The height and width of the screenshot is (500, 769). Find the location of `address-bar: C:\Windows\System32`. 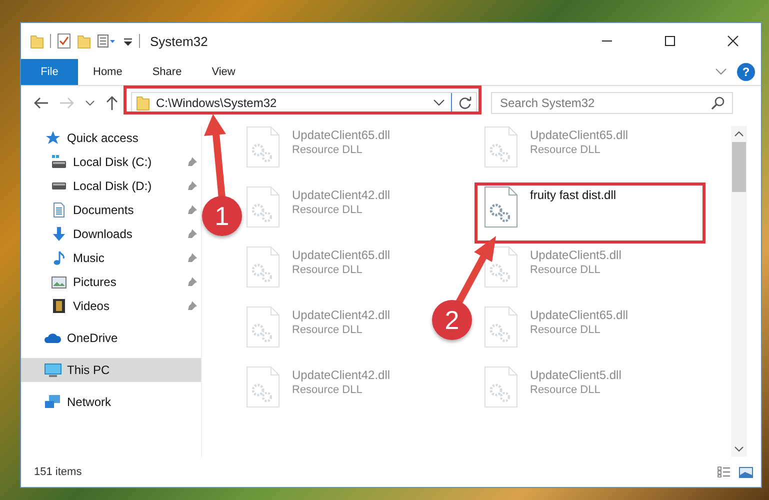

address-bar: C:\Windows\System32 is located at coordinates (304, 103).